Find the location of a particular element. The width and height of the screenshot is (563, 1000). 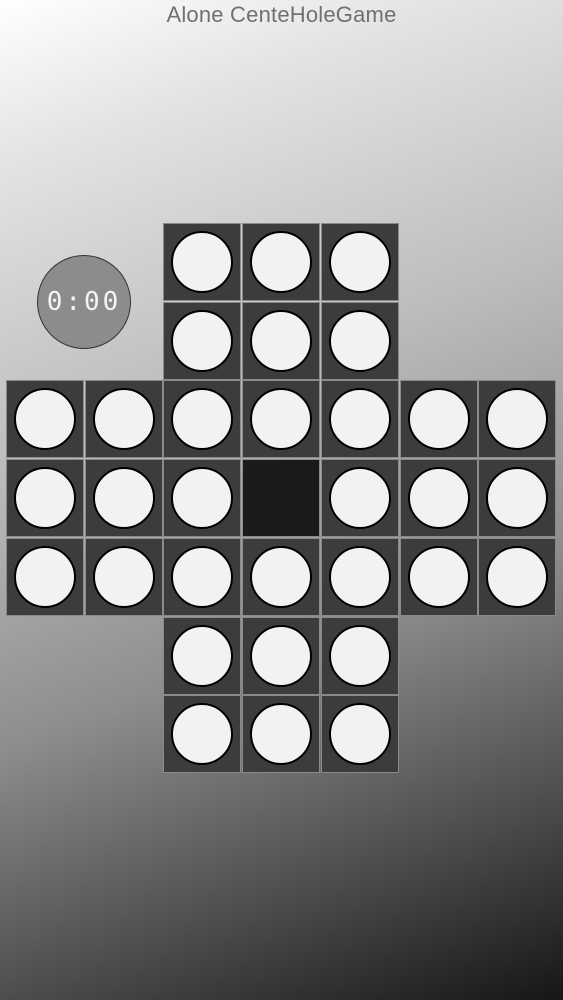

empty-hole is located at coordinates (281, 498).